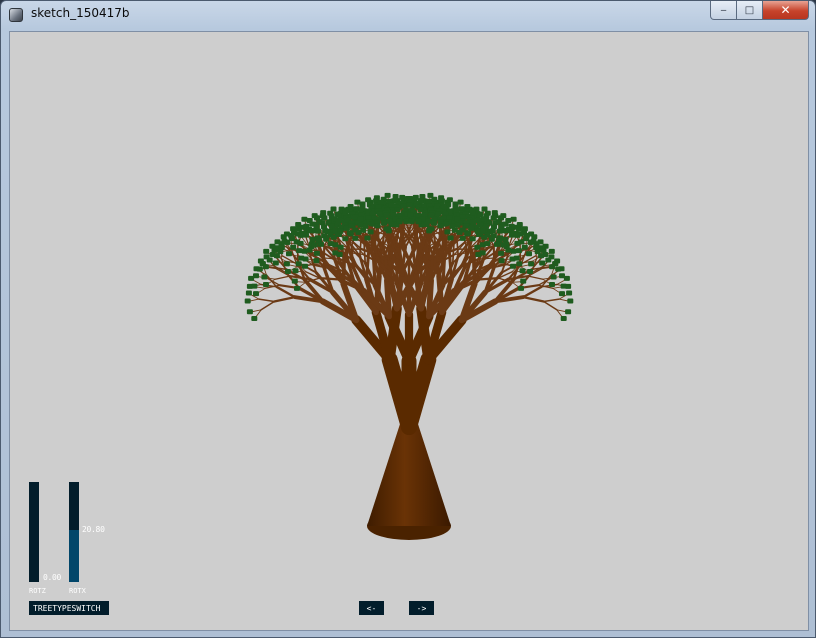 This screenshot has width=816, height=638. Describe the element at coordinates (421, 608) in the screenshot. I see `next-button: ->` at that location.